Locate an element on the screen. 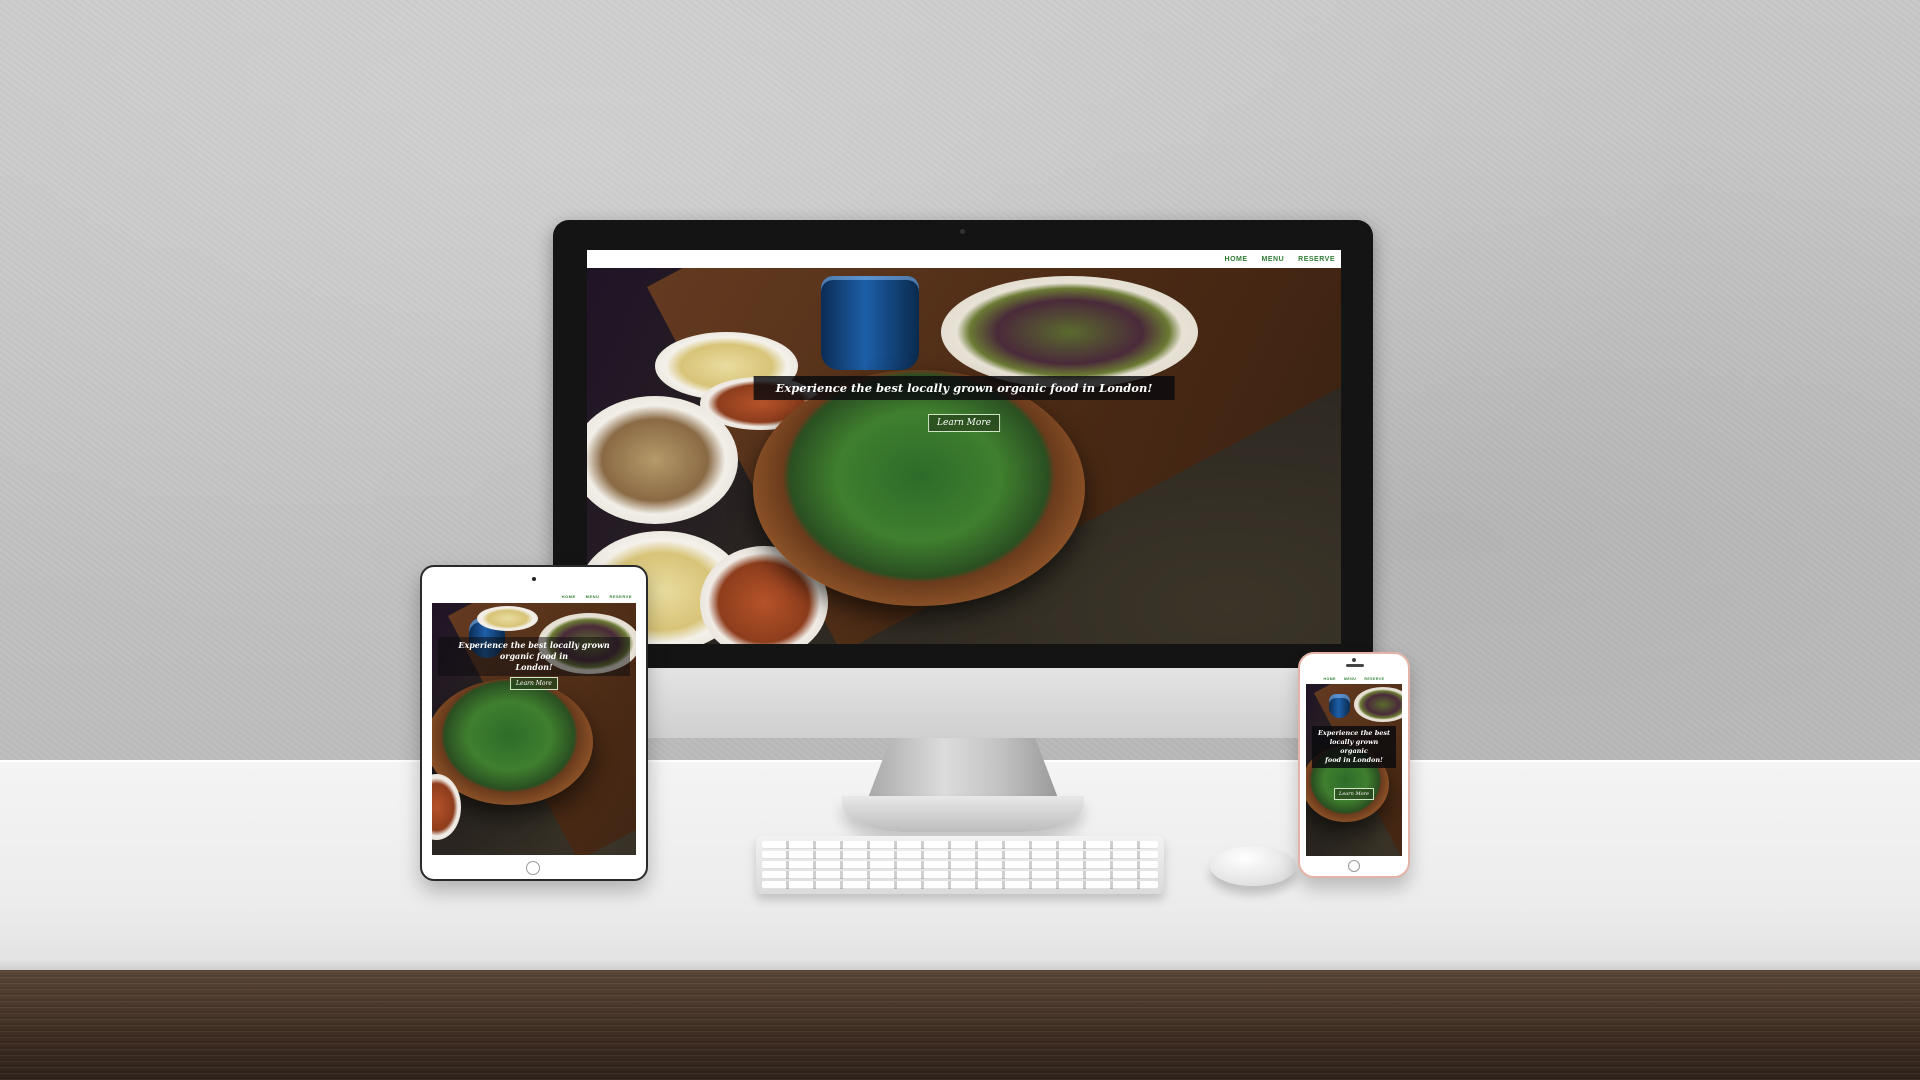 The image size is (1920, 1080). desk-edge is located at coordinates (960, 964).